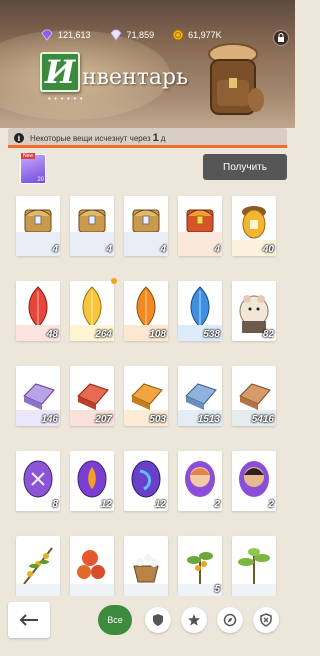  What do you see at coordinates (147, 169) in the screenshot?
I see `claim-row: New 20 Получить` at bounding box center [147, 169].